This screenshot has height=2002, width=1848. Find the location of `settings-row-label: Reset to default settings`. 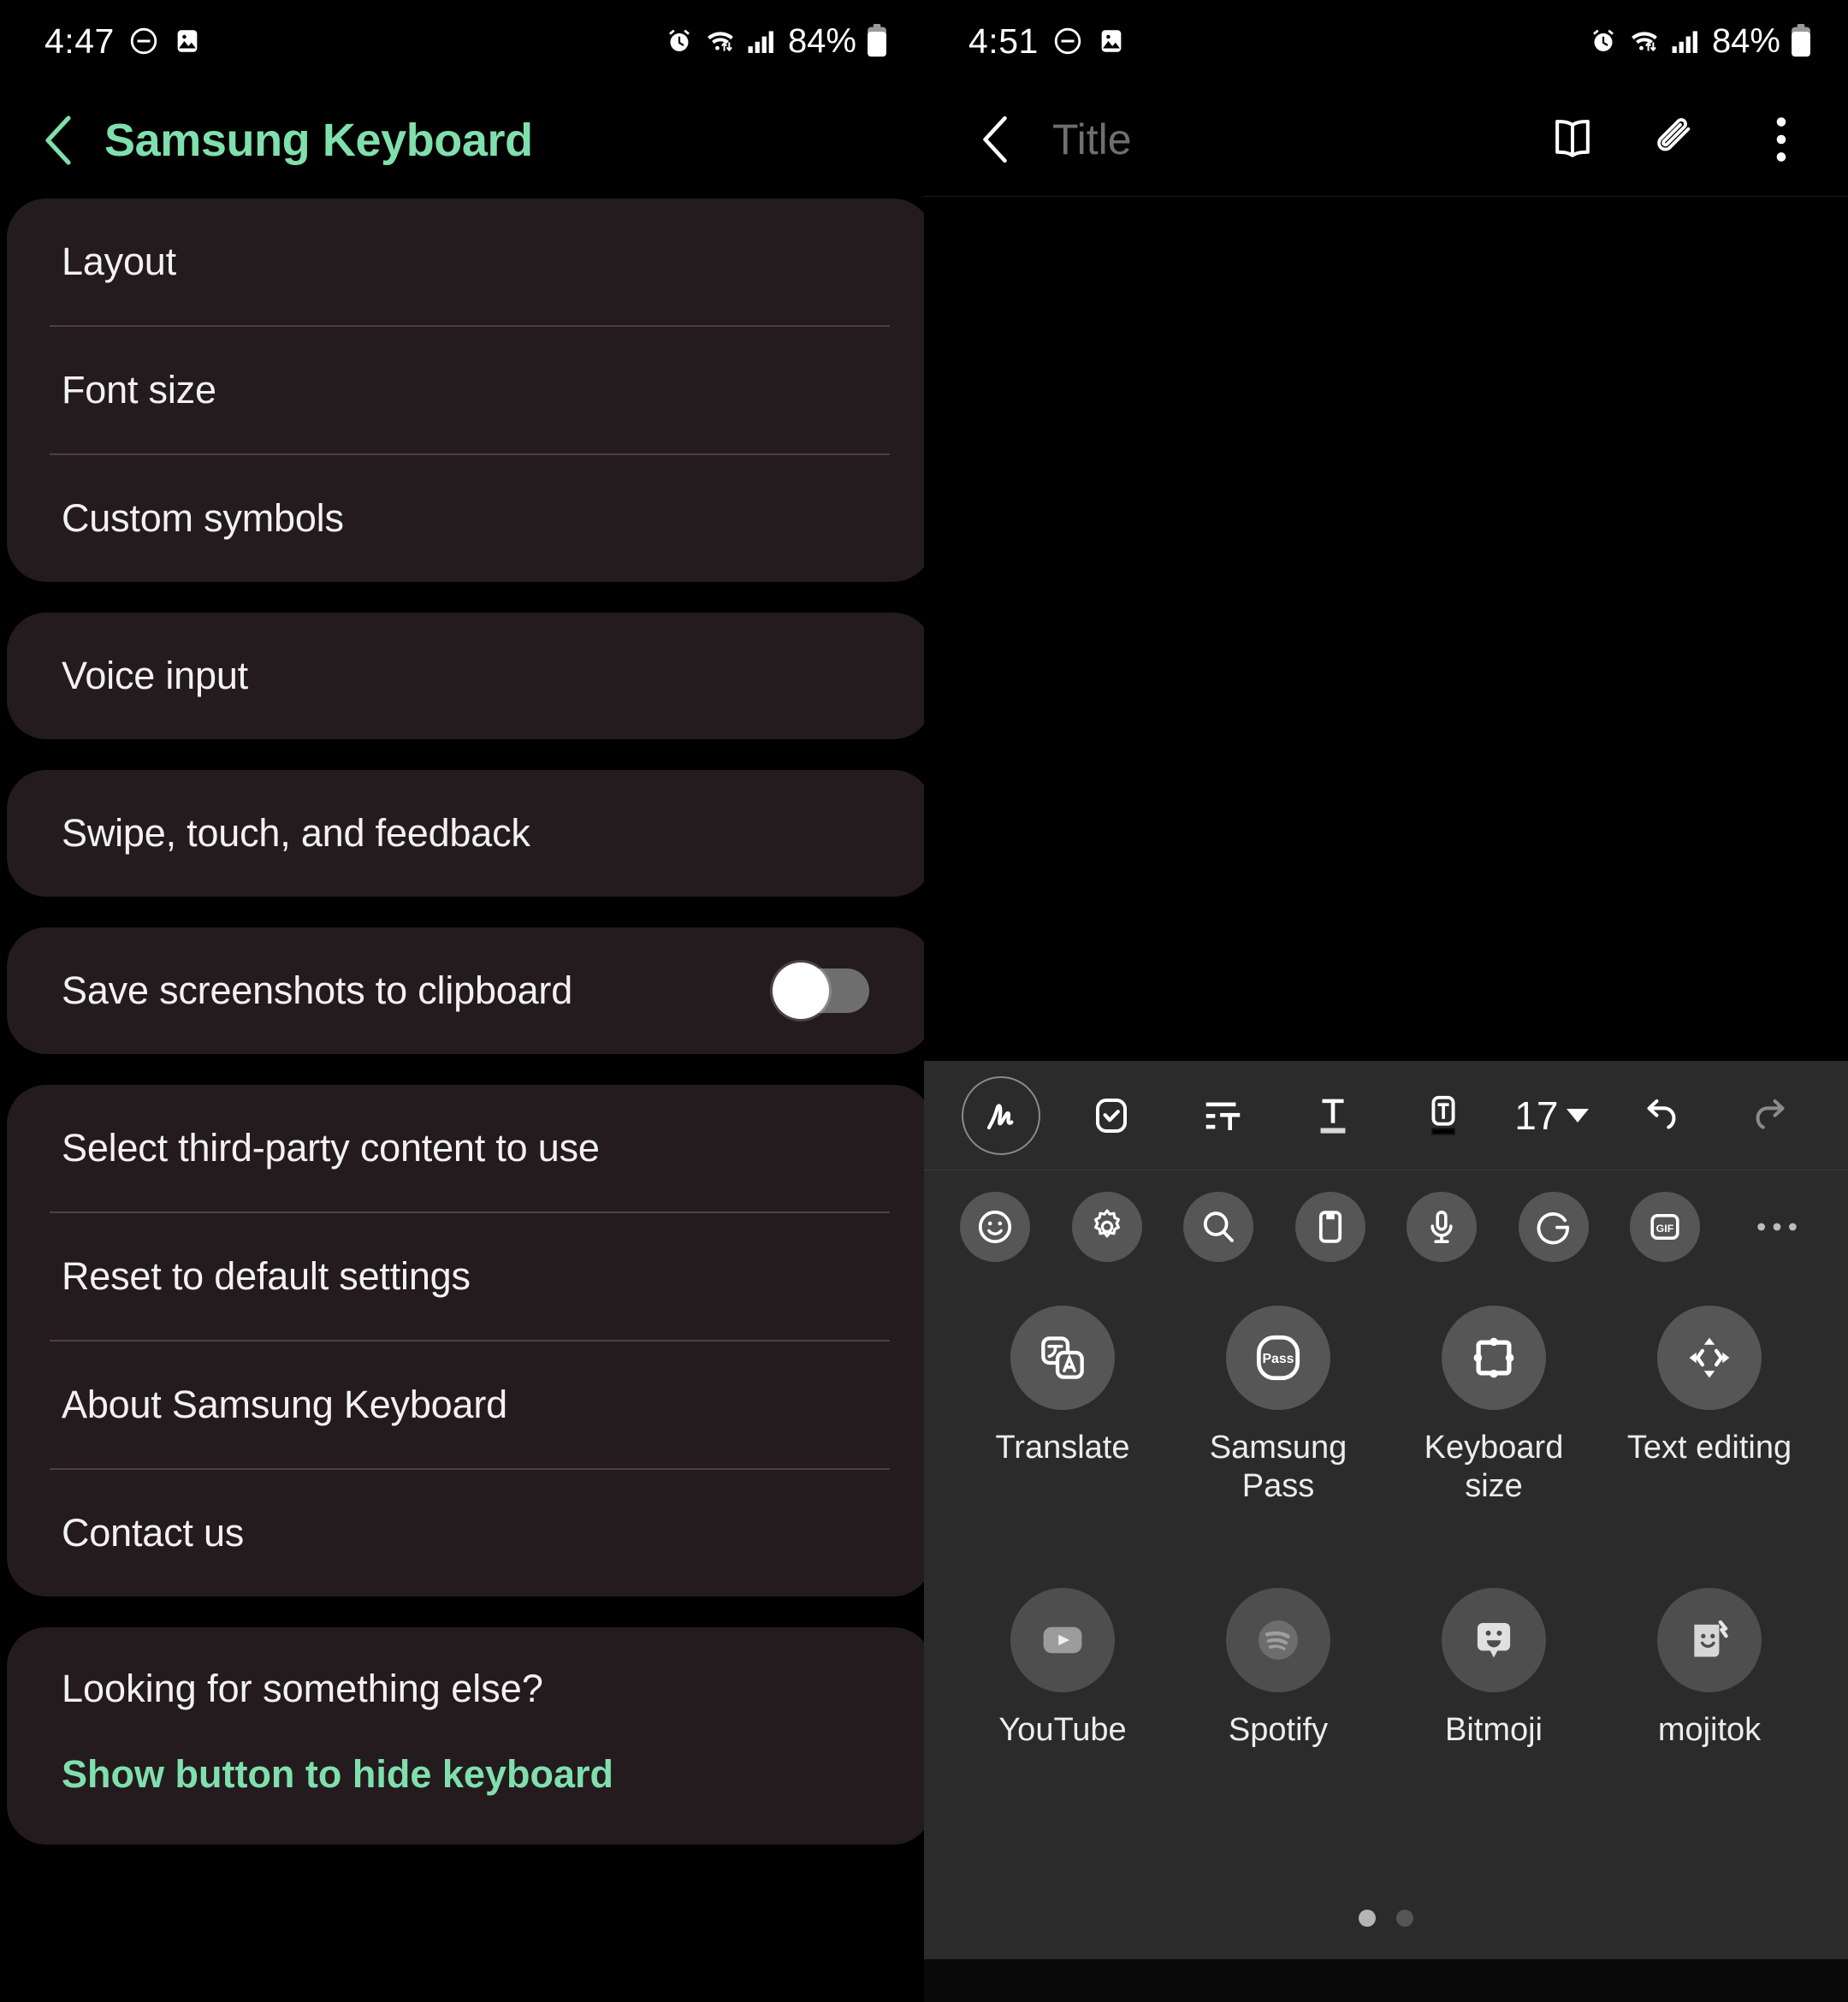

settings-row-label: Reset to default settings is located at coordinates (266, 1276).